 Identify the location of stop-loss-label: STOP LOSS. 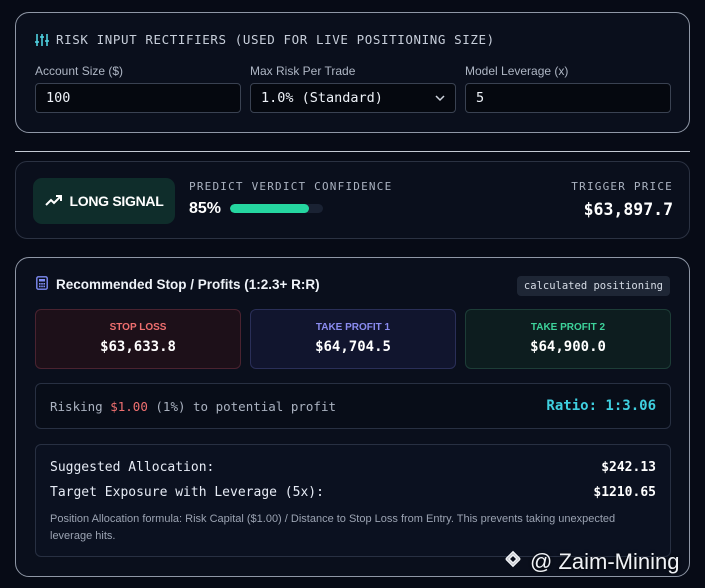
(138, 327).